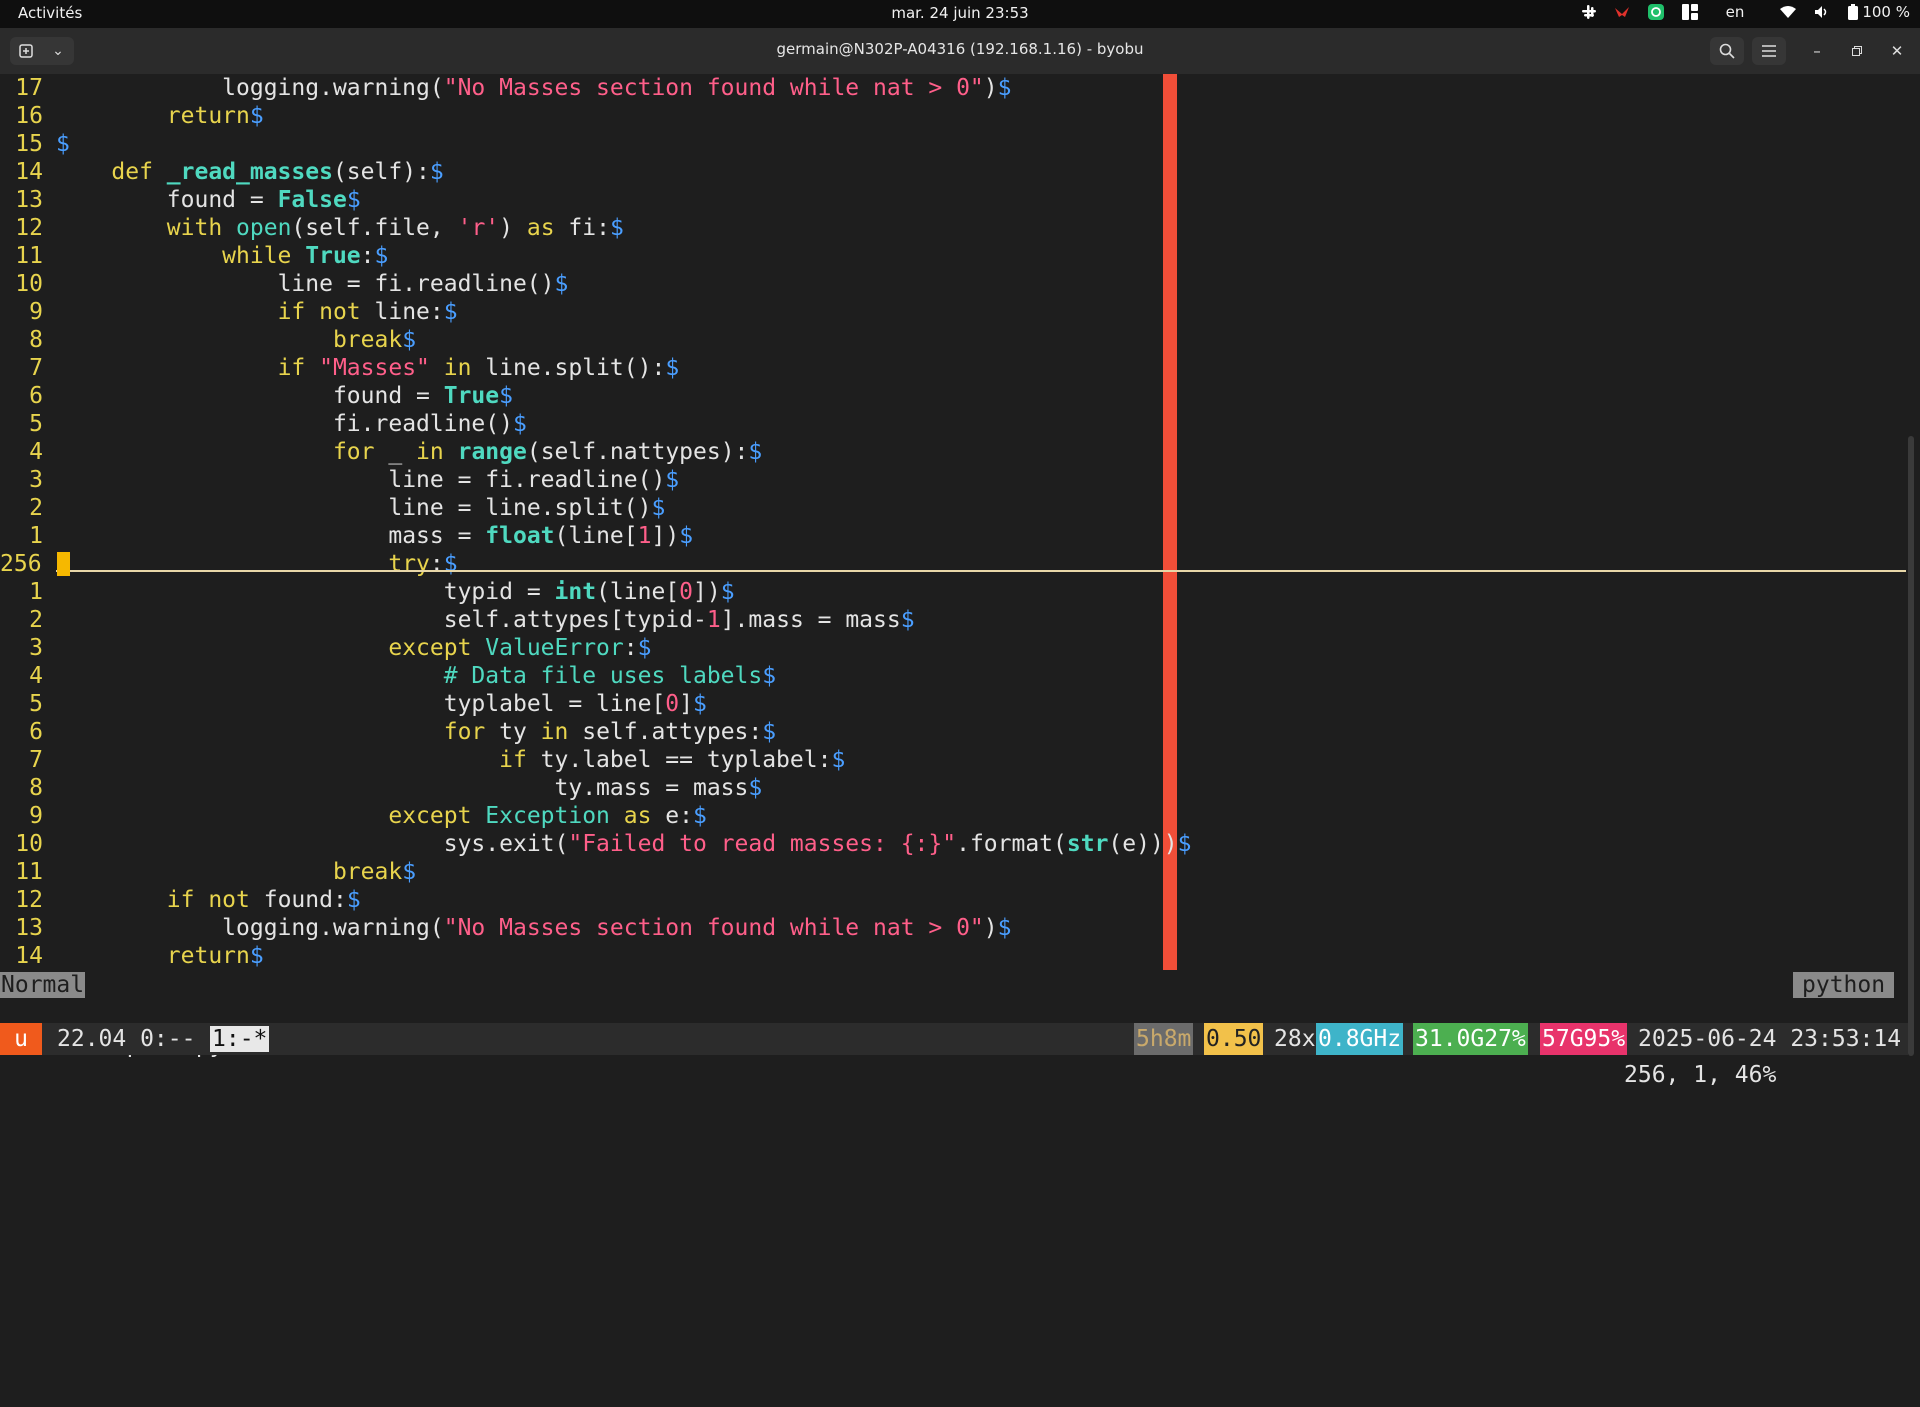  What do you see at coordinates (955, 284) in the screenshot?
I see `code-line: 10 line = fi.readline()$` at bounding box center [955, 284].